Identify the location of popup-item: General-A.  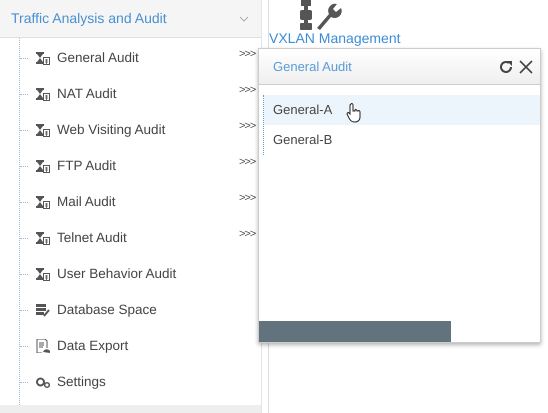
(402, 110).